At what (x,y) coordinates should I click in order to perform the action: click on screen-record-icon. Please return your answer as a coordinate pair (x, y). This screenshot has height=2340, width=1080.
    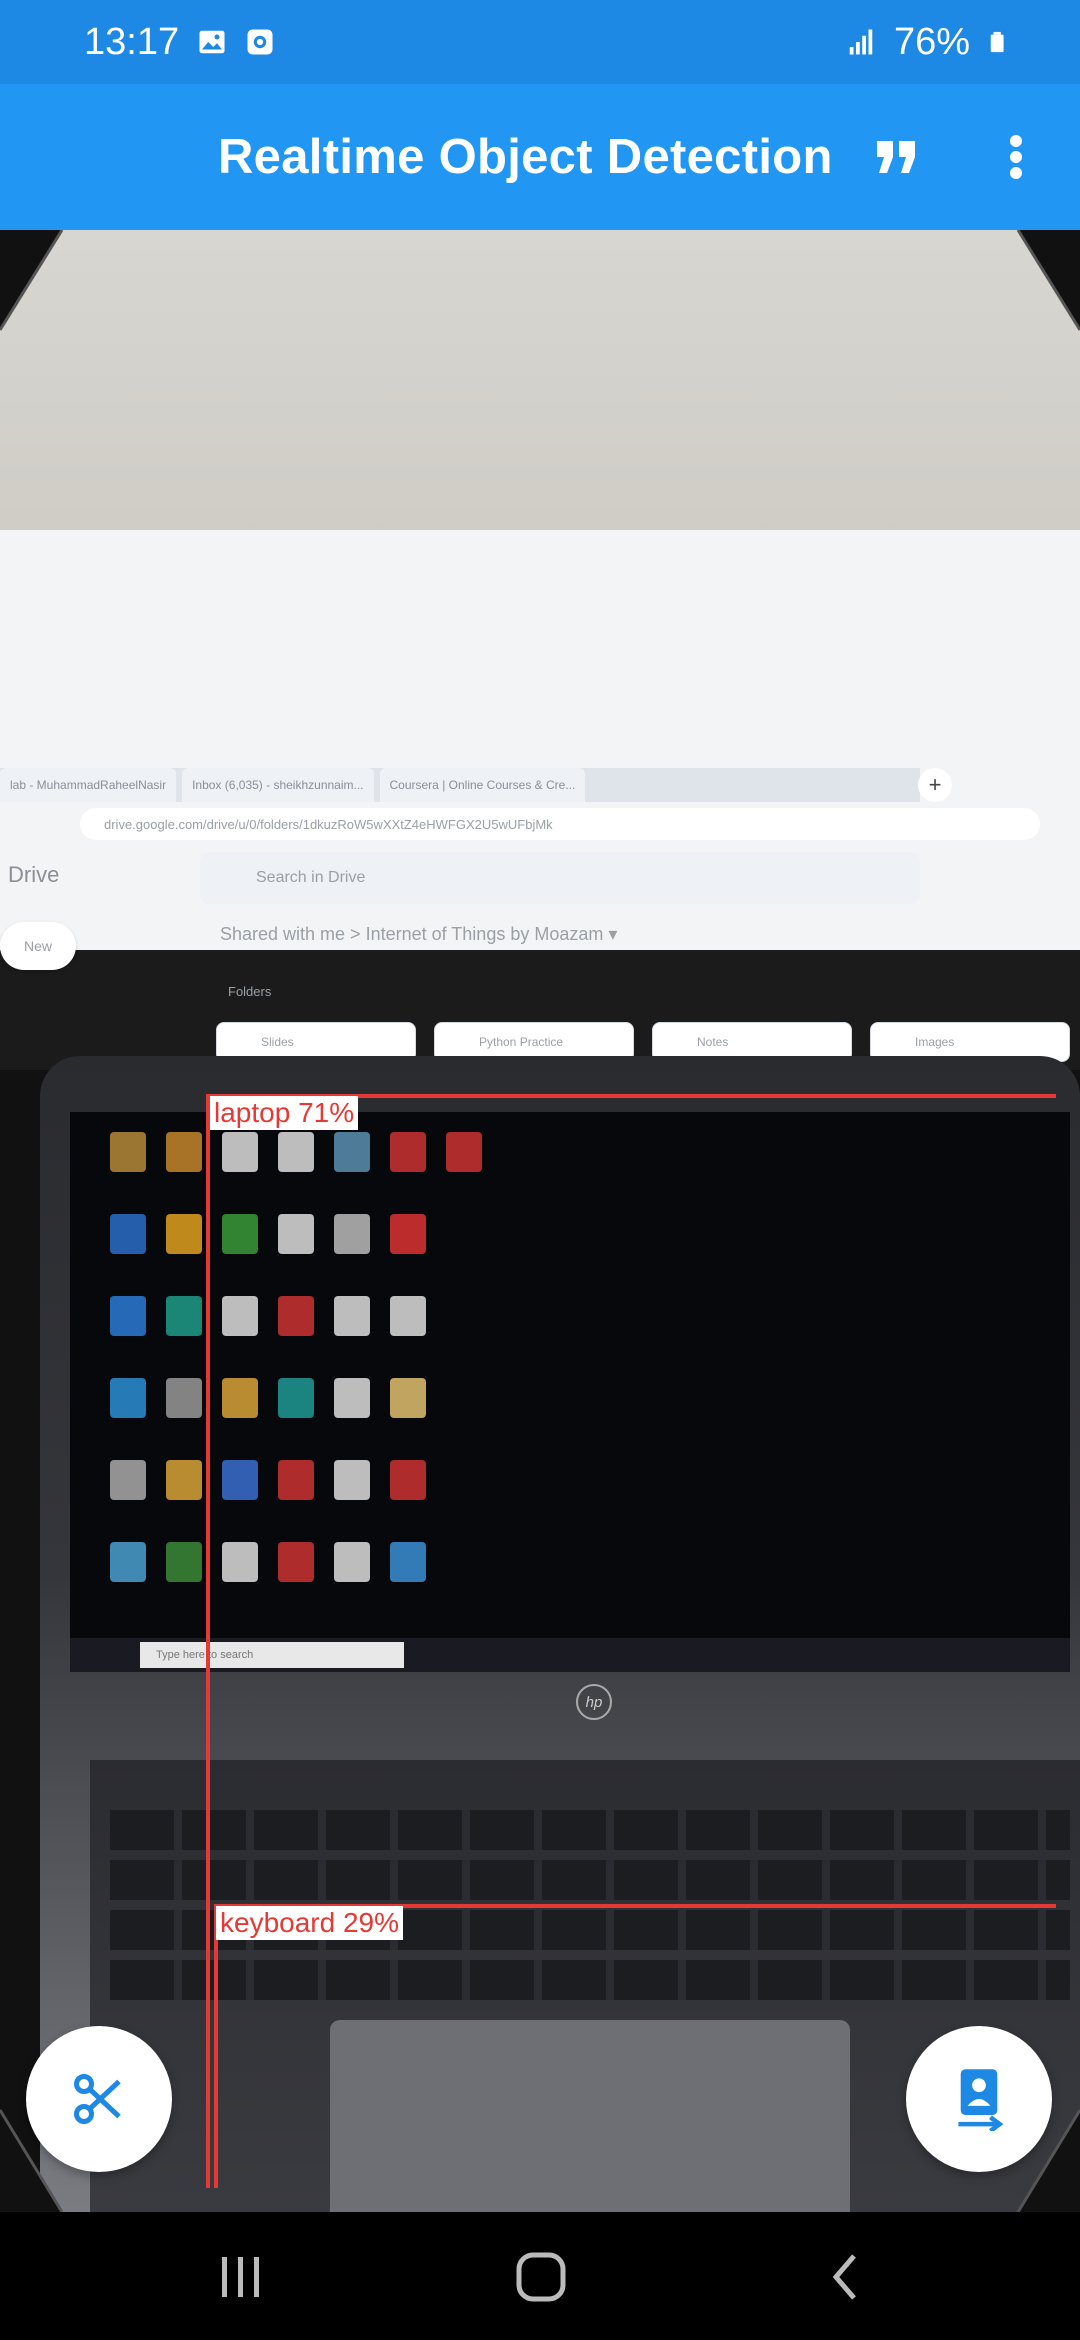
    Looking at the image, I should click on (260, 42).